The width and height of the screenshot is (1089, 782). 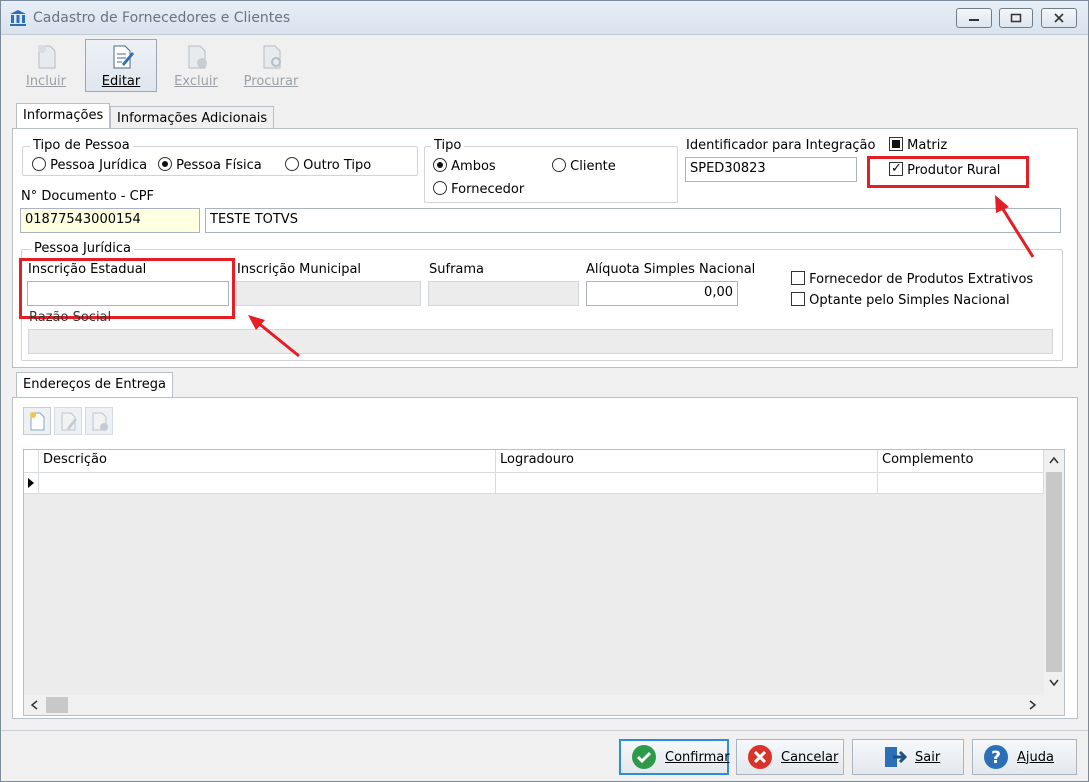 I want to click on scroll-up-icon, so click(x=1054, y=460).